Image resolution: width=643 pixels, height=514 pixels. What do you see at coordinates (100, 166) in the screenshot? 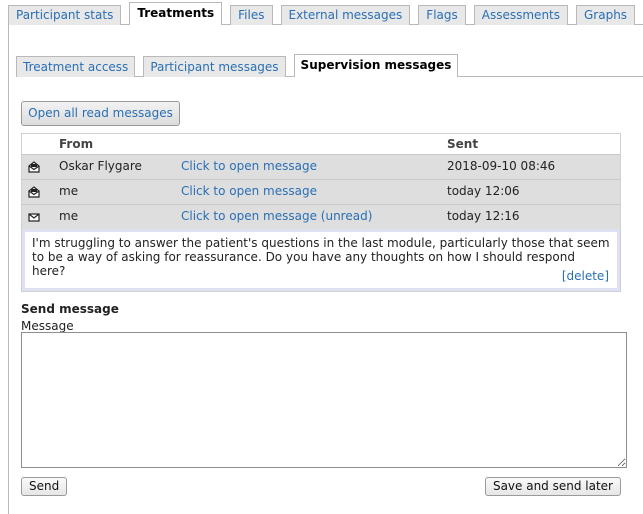
I see `message-from: Oskar Flygare` at bounding box center [100, 166].